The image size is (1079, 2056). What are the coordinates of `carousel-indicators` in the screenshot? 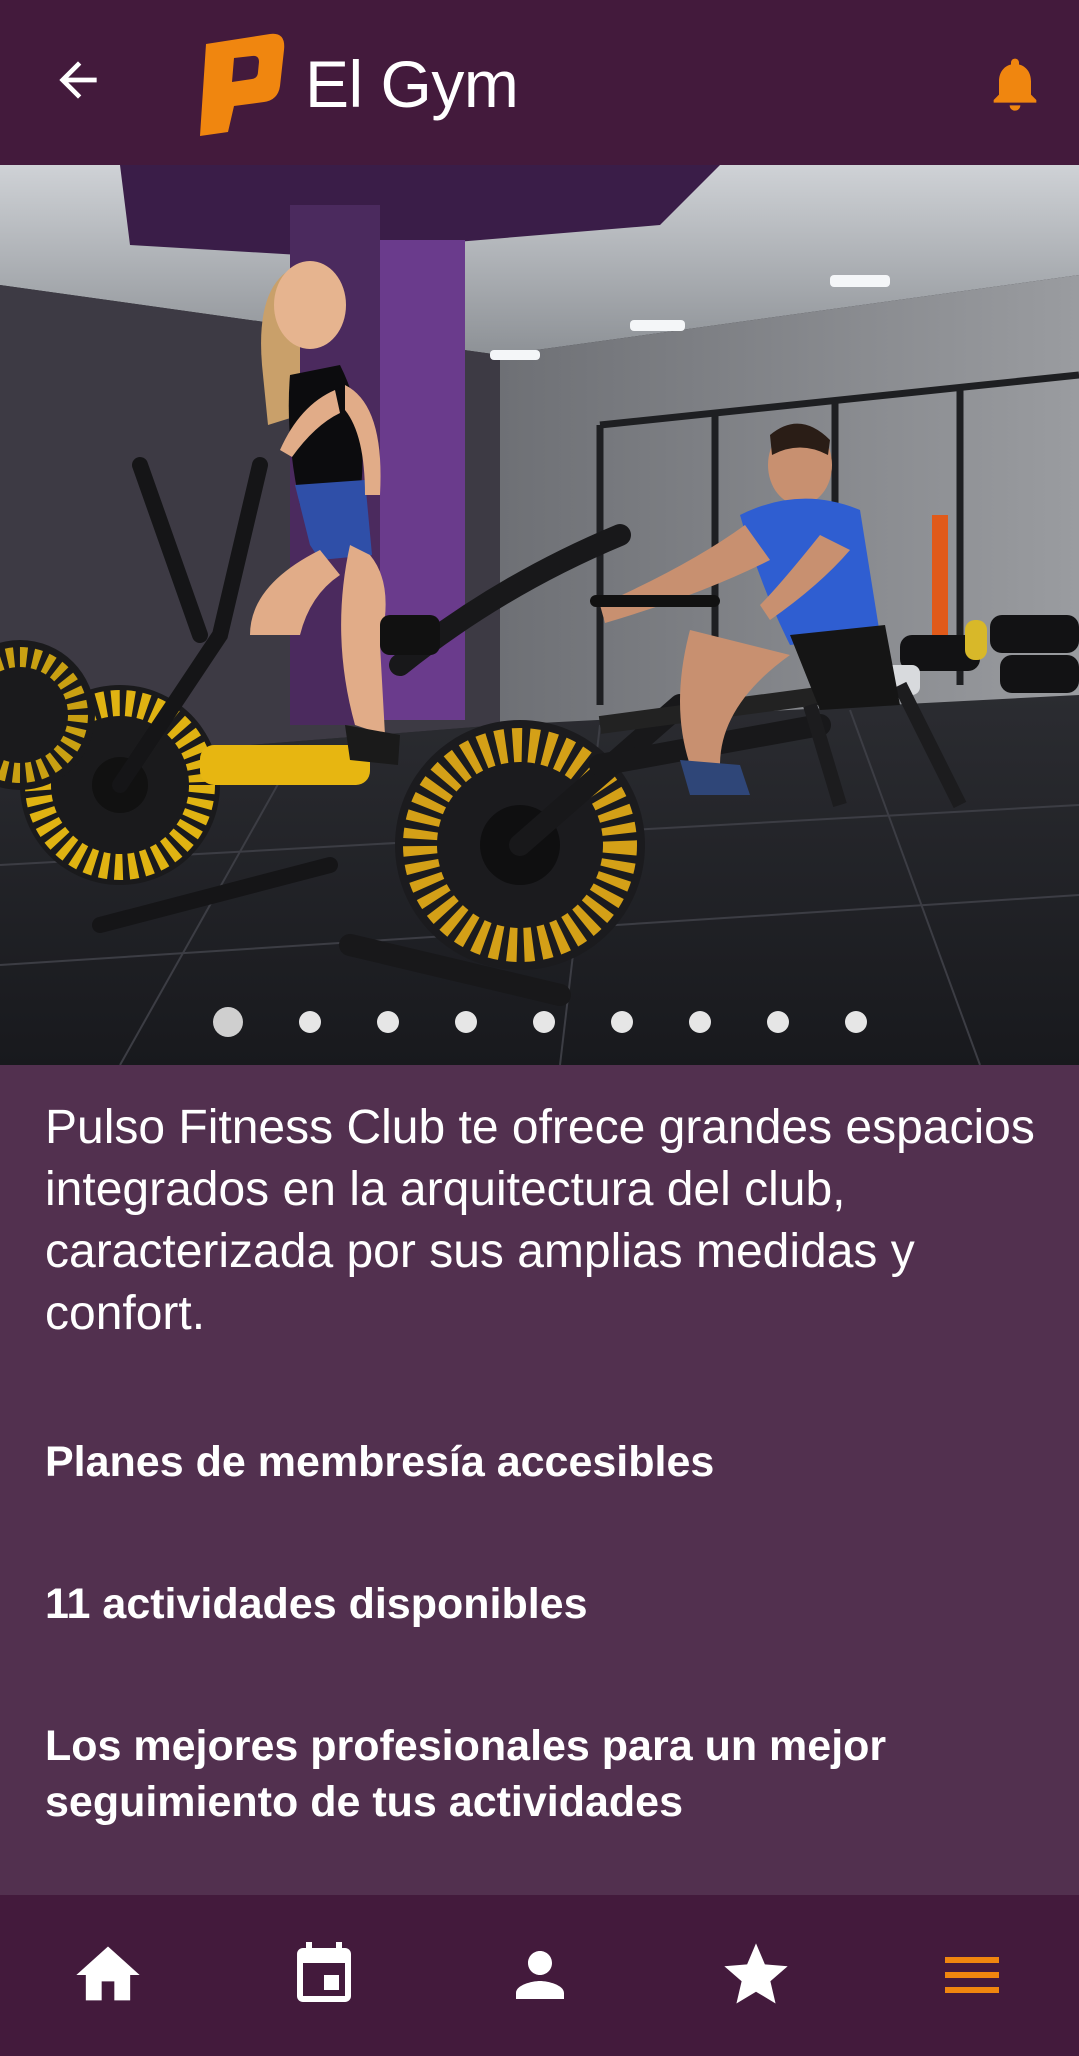 It's located at (539, 1022).